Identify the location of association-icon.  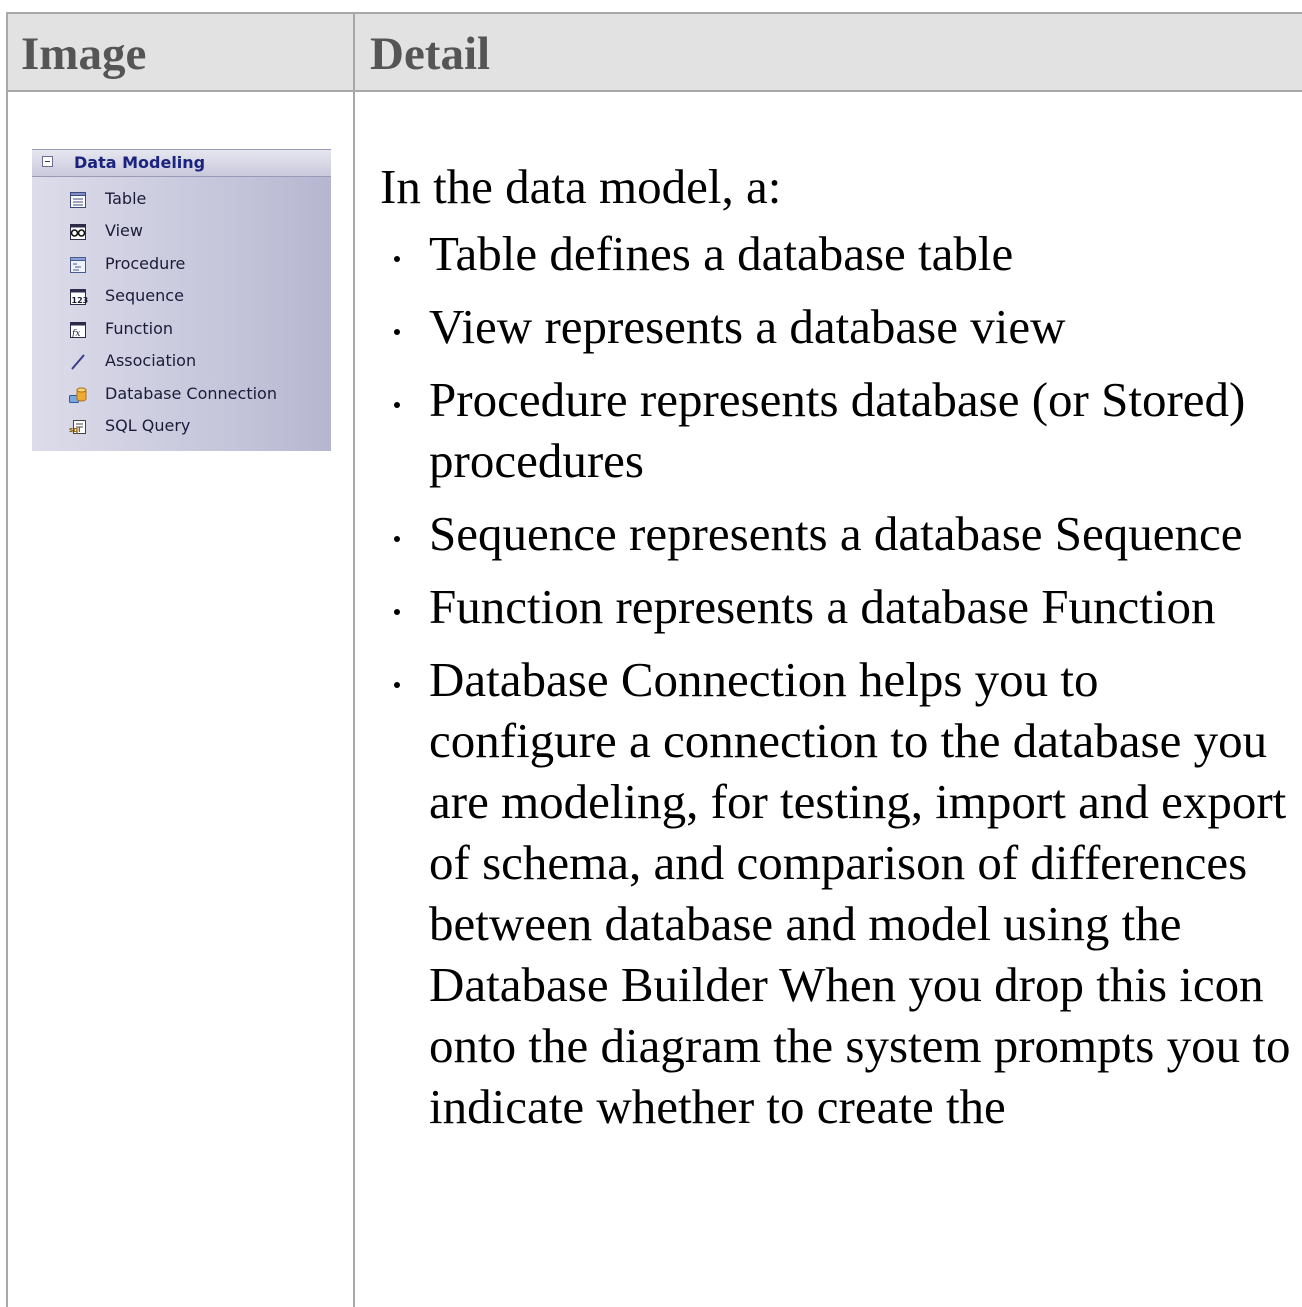
(78, 362).